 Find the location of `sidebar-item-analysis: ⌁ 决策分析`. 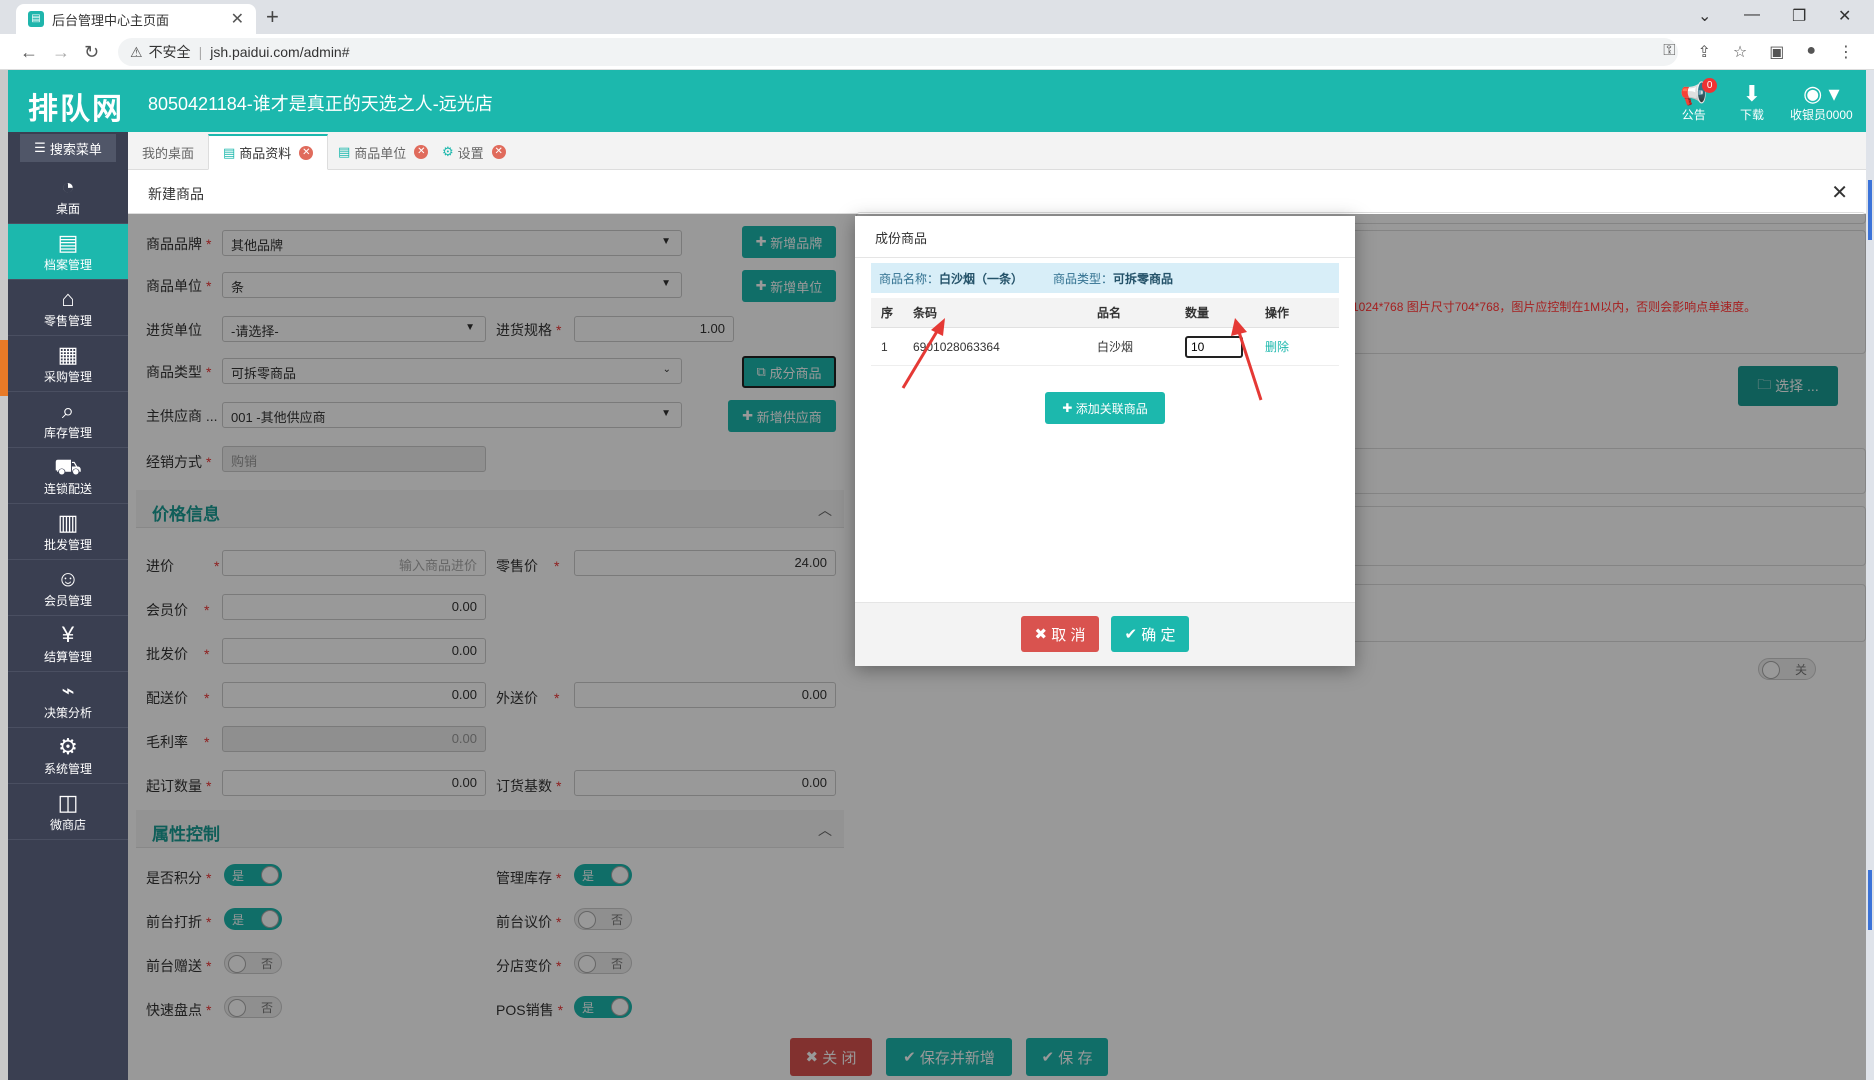

sidebar-item-analysis: ⌁ 决策分析 is located at coordinates (68, 700).